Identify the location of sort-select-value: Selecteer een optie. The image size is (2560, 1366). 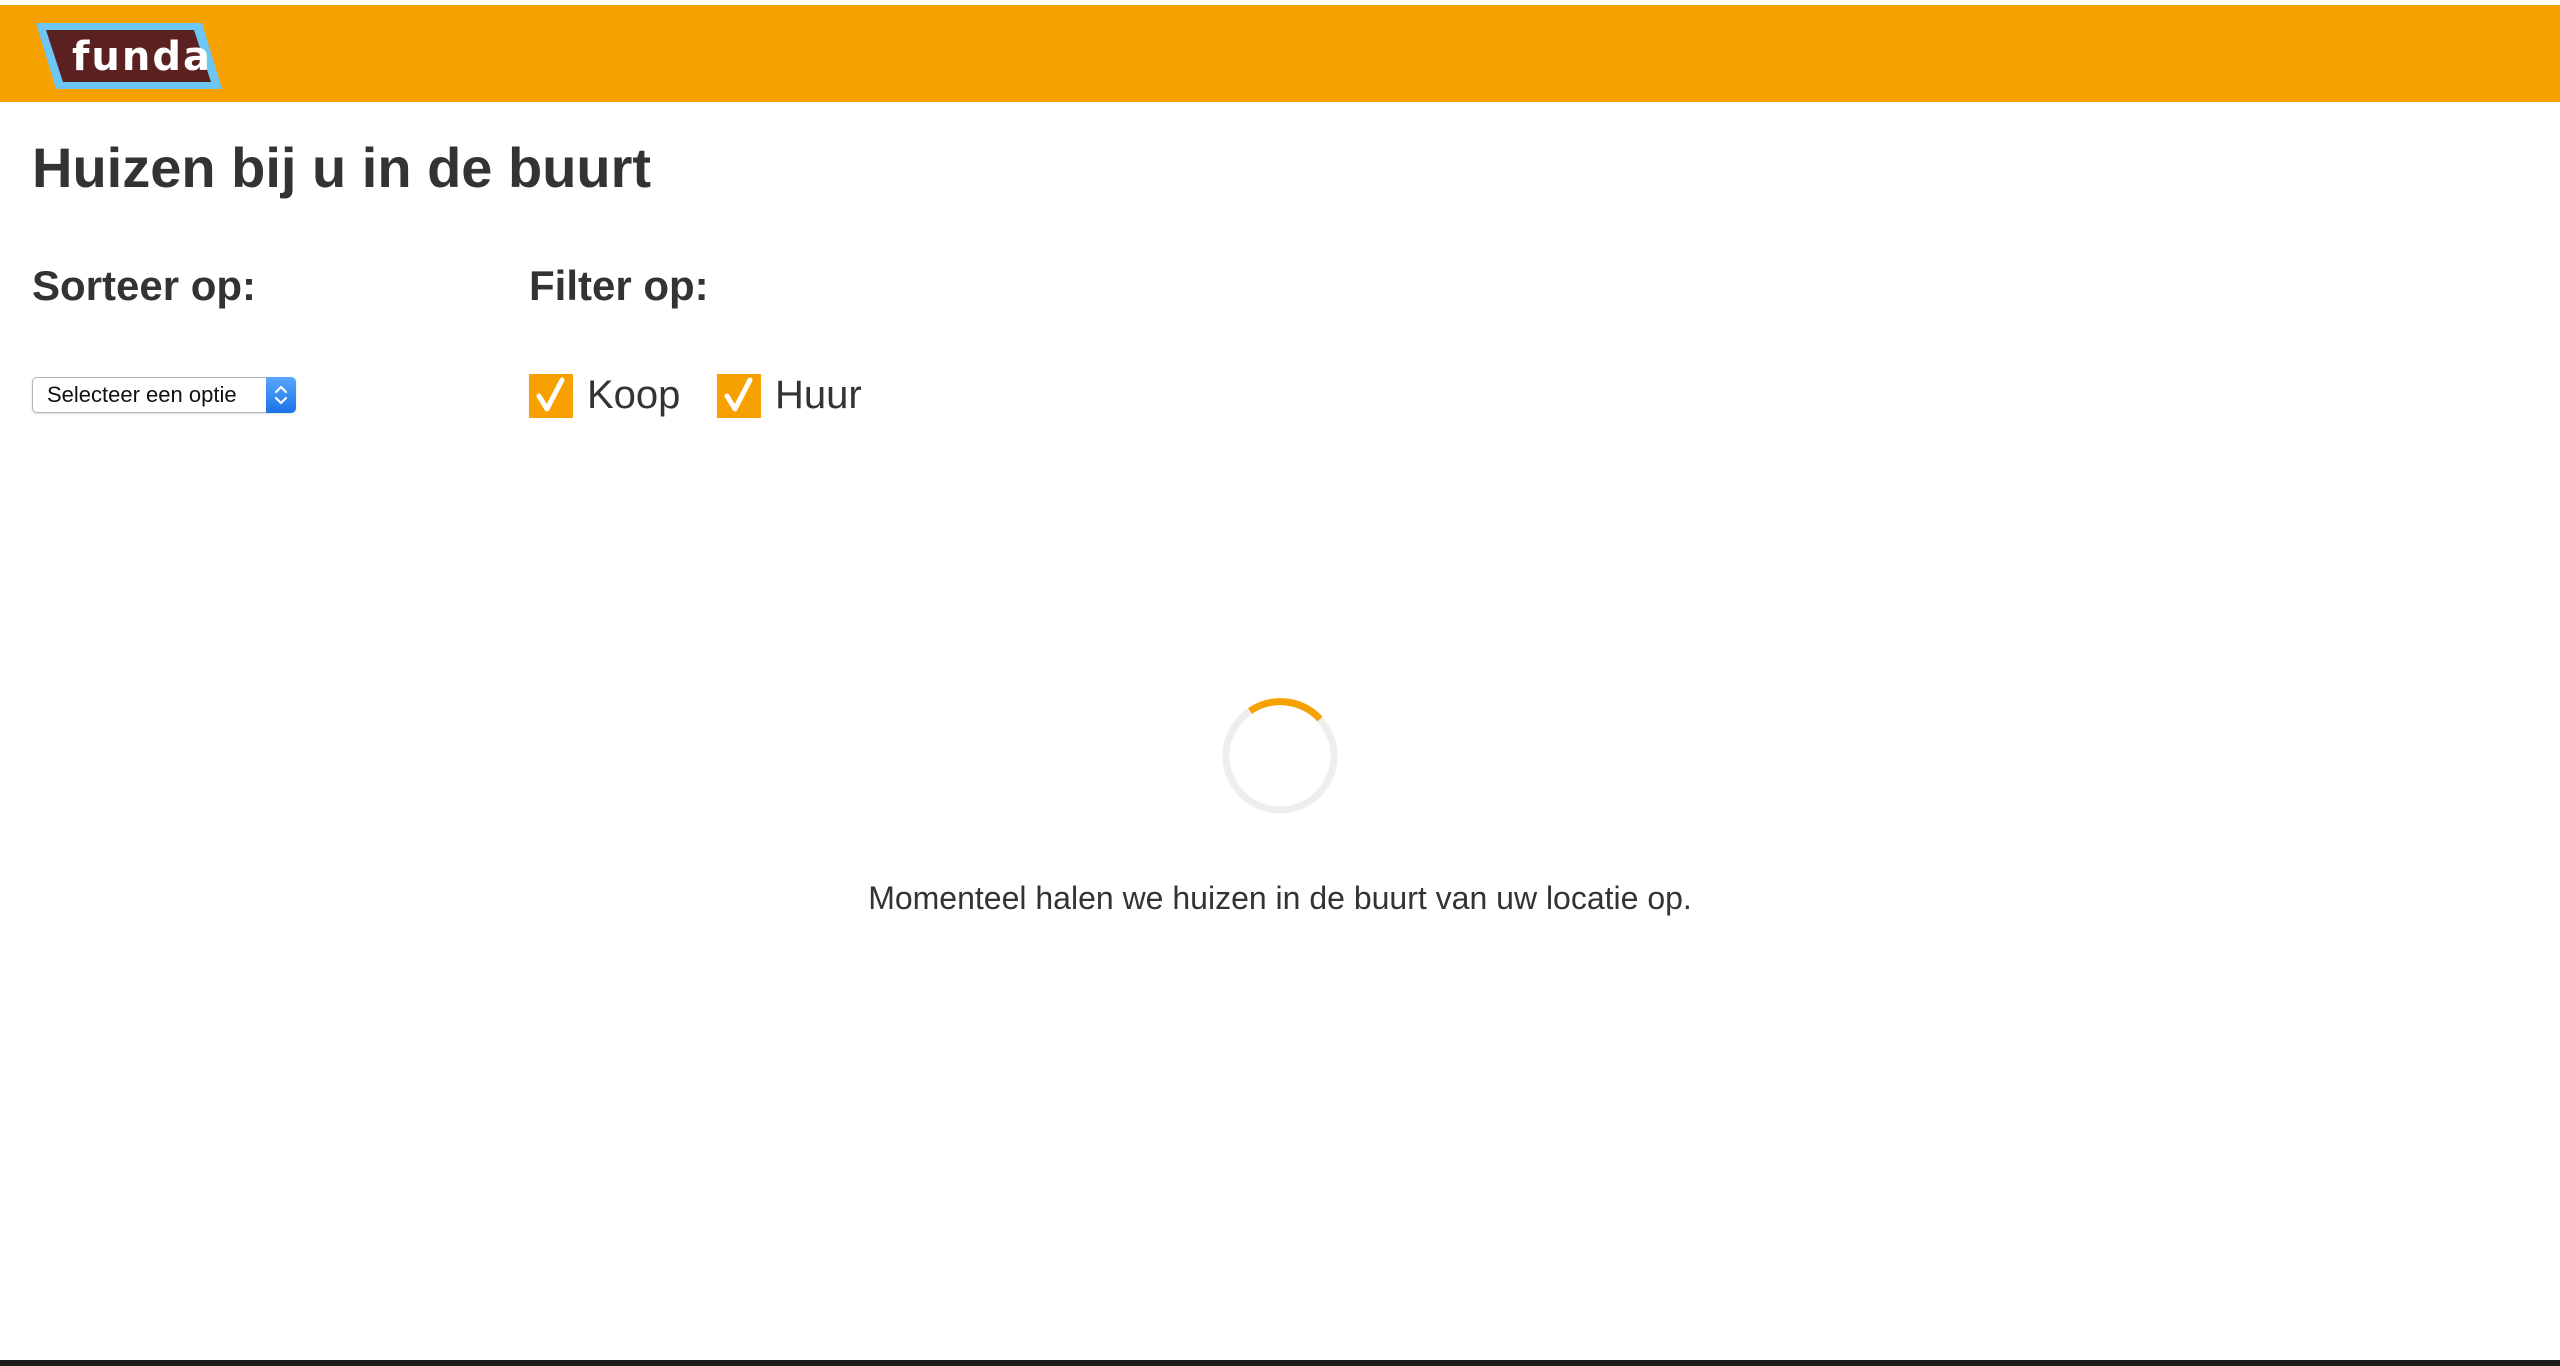
(142, 394).